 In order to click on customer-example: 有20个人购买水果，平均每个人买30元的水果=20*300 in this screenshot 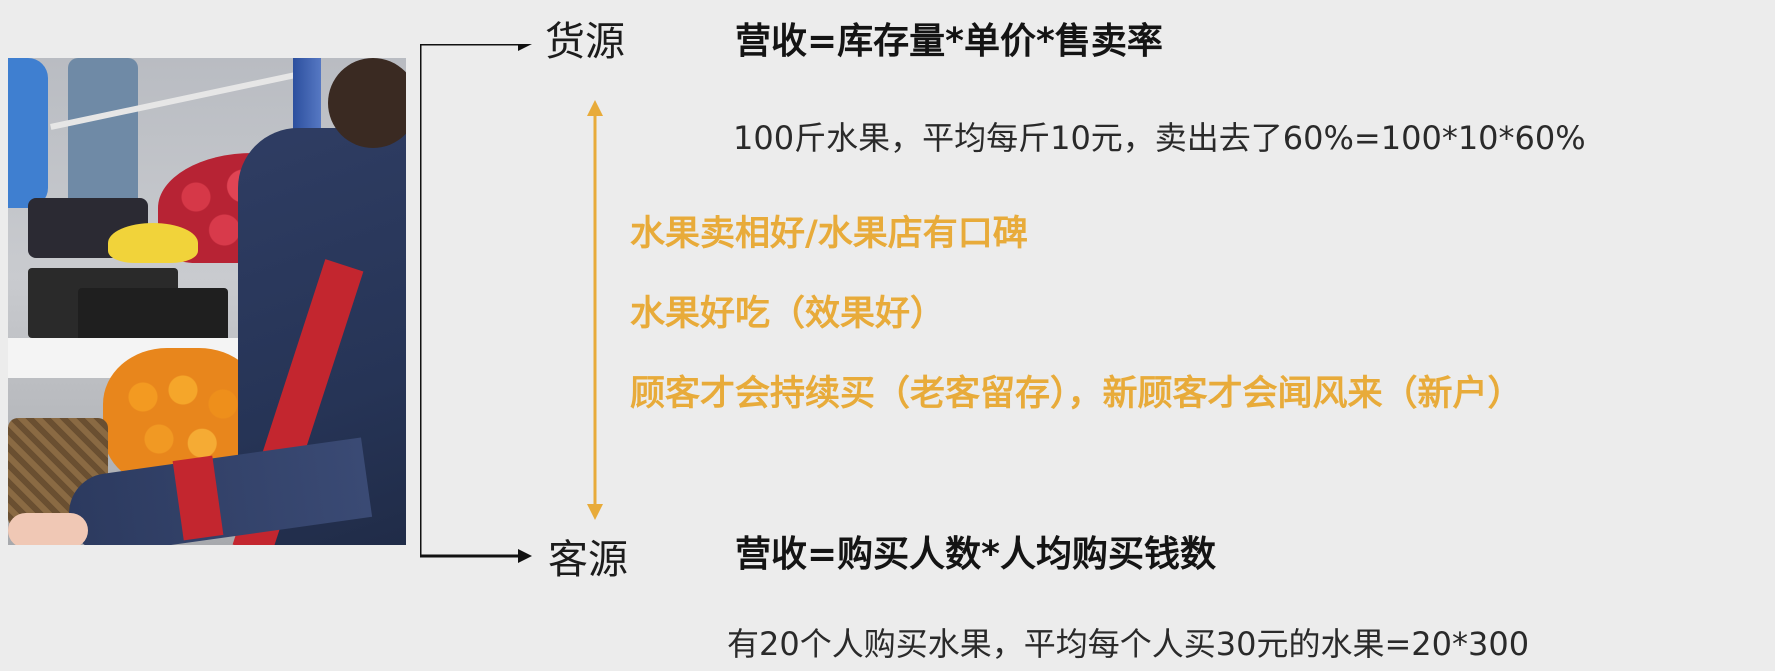, I will do `click(1128, 644)`.